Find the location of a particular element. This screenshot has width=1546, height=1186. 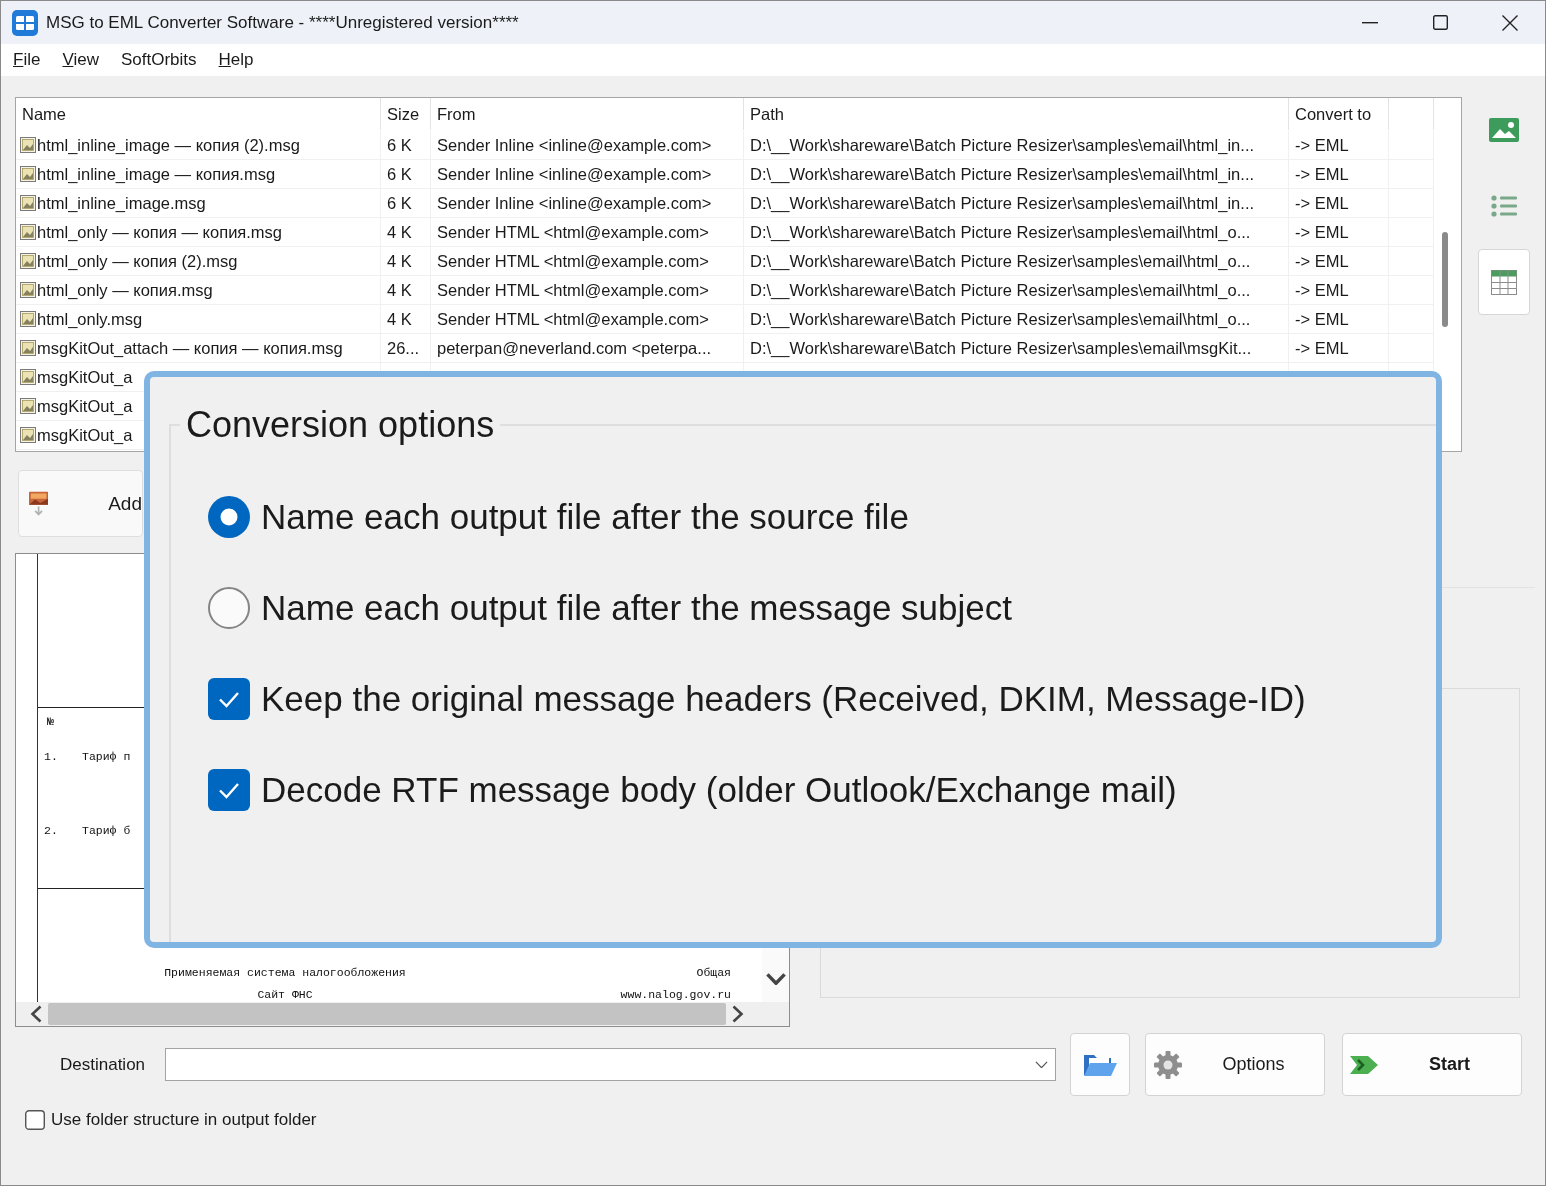

checkbox-label: Keep the original message headers (Received, DKIM, Message-ID) is located at coordinates (783, 698).